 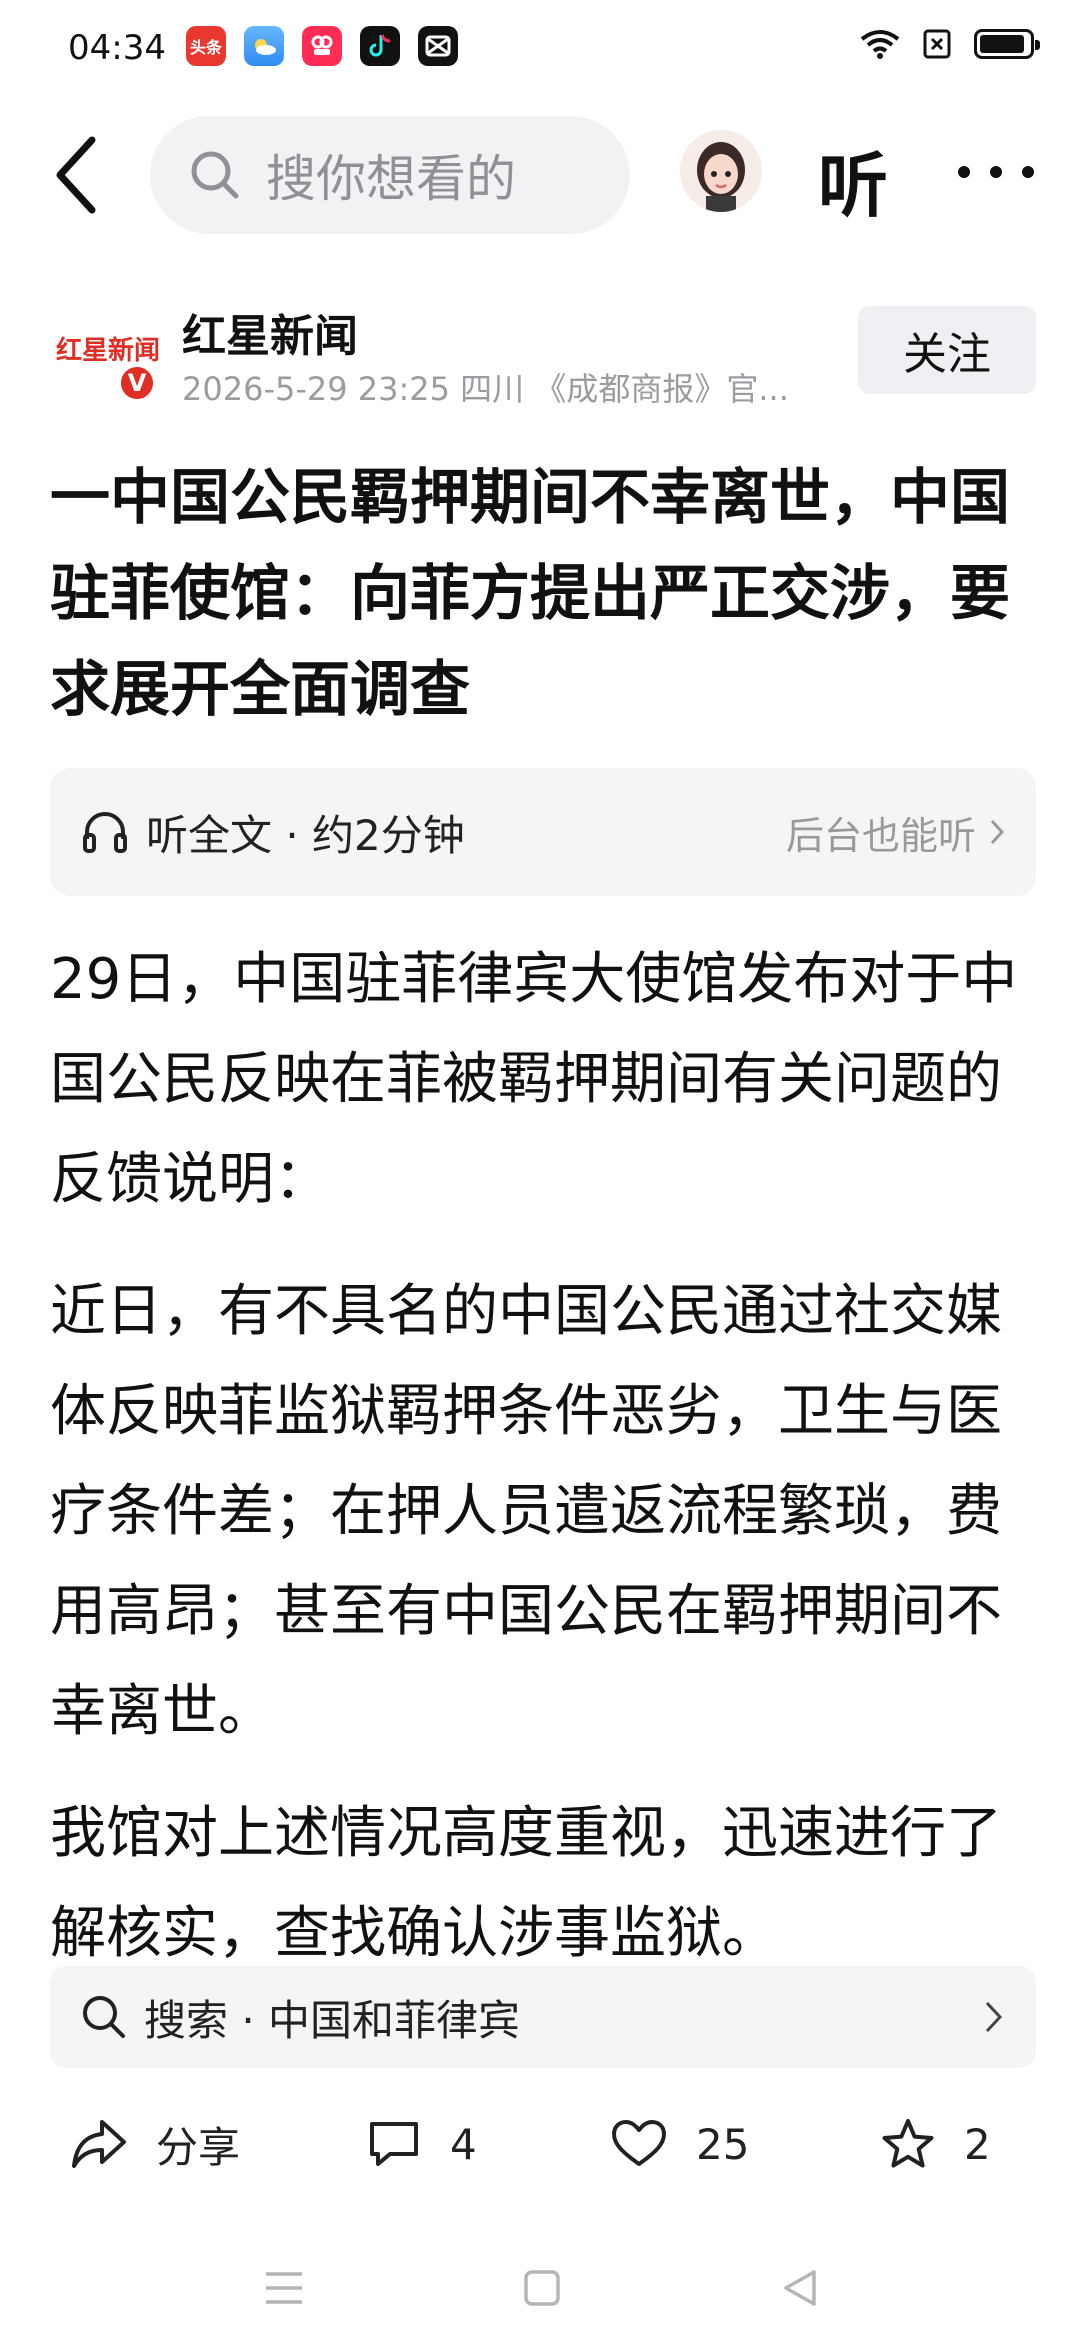 What do you see at coordinates (996, 172) in the screenshot?
I see `more-dots-icon` at bounding box center [996, 172].